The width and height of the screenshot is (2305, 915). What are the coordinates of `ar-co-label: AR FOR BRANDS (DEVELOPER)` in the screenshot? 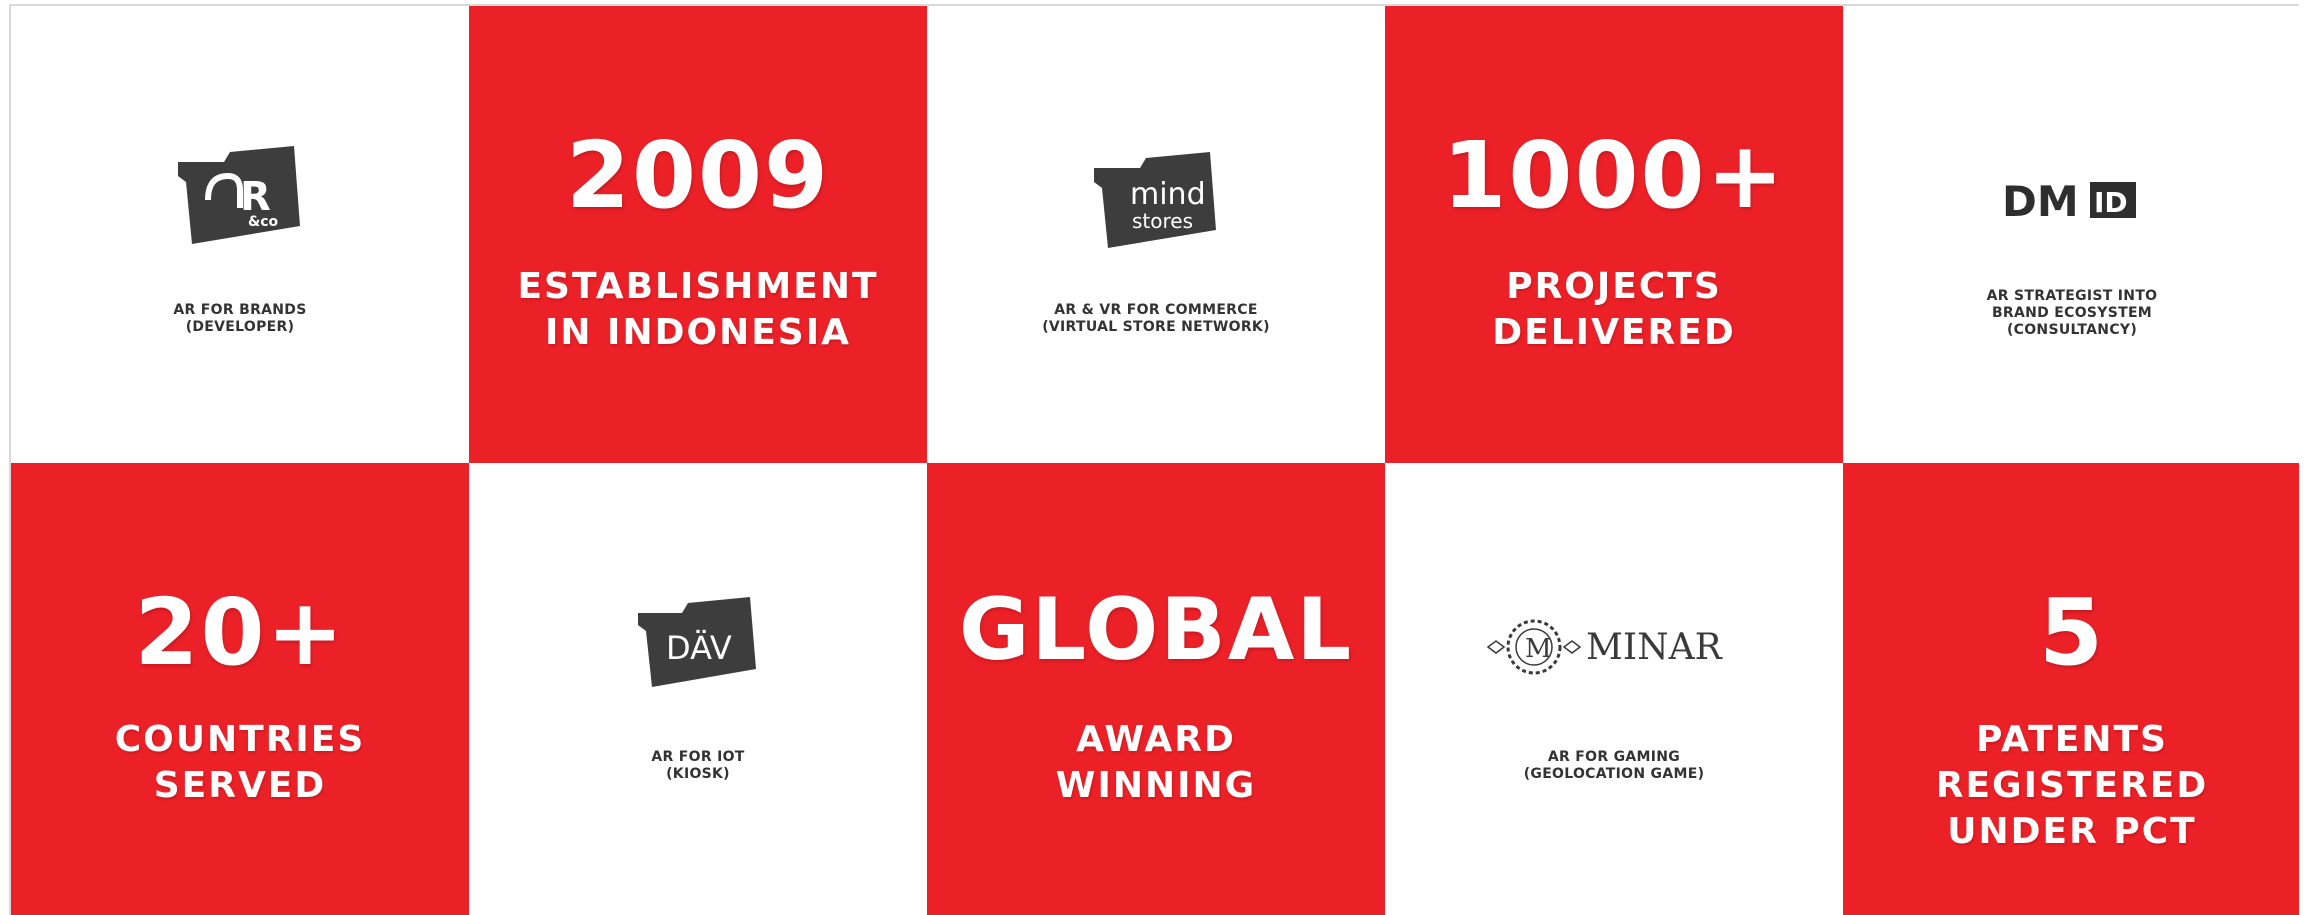 It's located at (240, 319).